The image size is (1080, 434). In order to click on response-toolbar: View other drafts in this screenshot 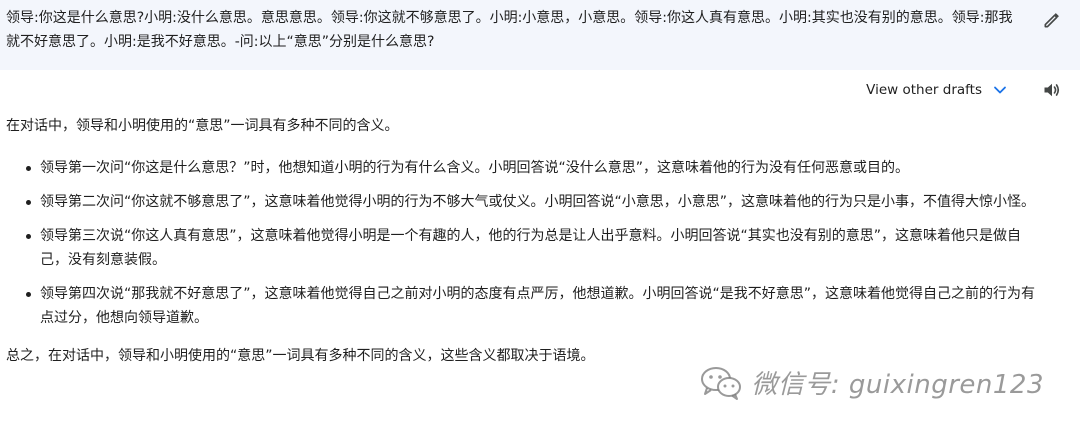, I will do `click(965, 90)`.